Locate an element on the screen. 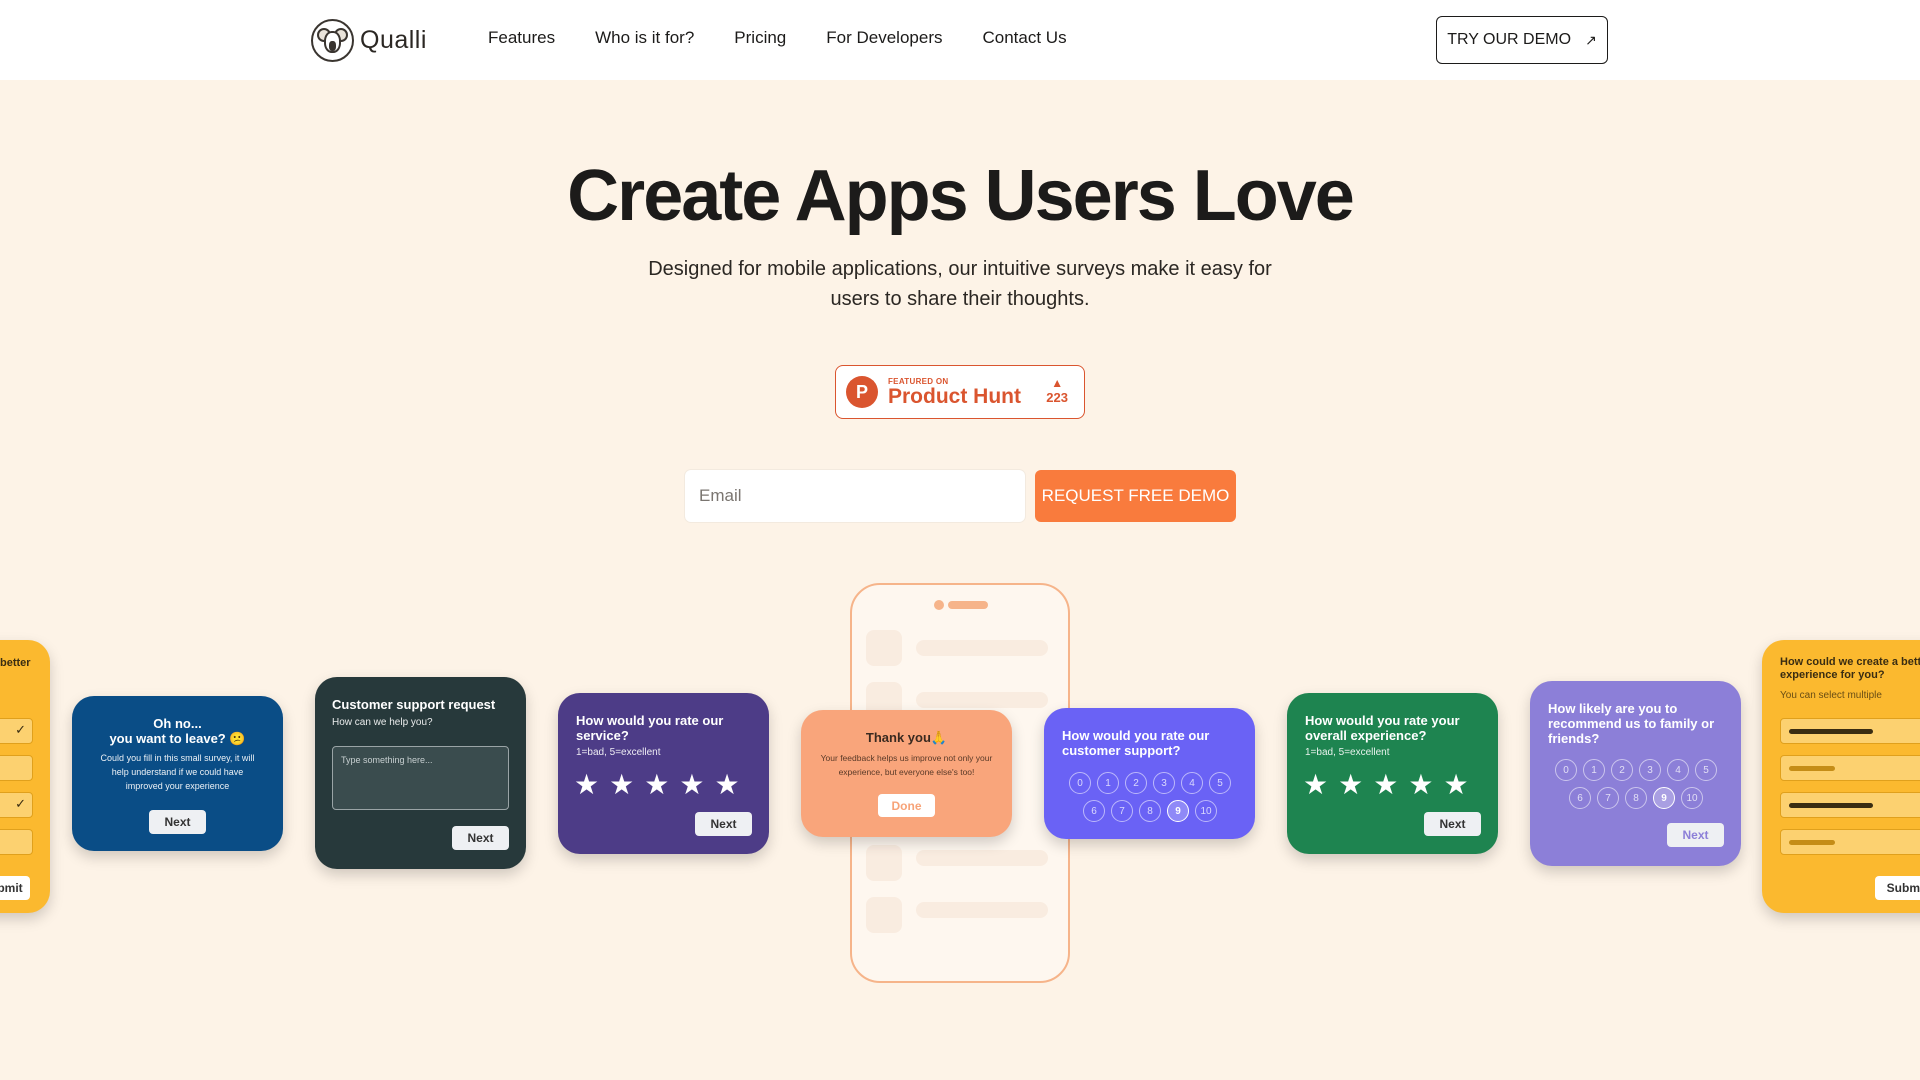 The height and width of the screenshot is (1080, 1920). brand-logo: Qualli is located at coordinates (369, 40).